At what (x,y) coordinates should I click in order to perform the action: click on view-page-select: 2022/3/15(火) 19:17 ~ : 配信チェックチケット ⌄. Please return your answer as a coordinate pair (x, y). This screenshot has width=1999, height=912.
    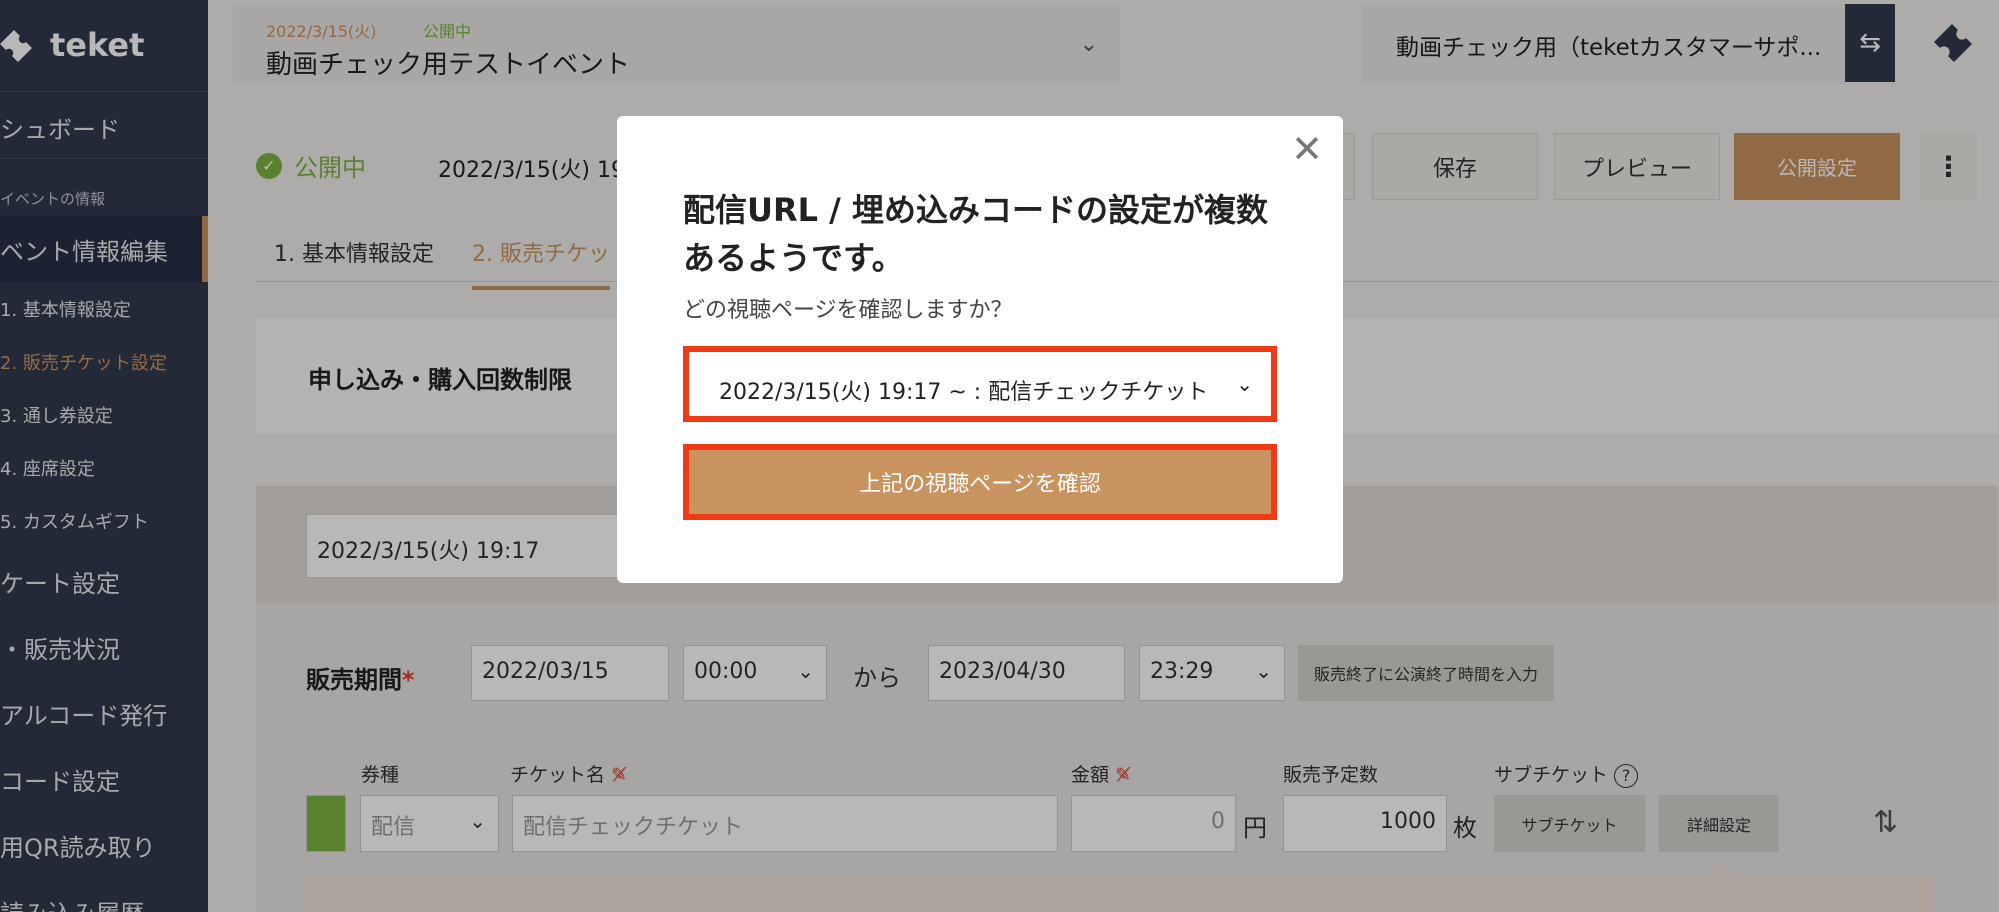
    Looking at the image, I should click on (980, 384).